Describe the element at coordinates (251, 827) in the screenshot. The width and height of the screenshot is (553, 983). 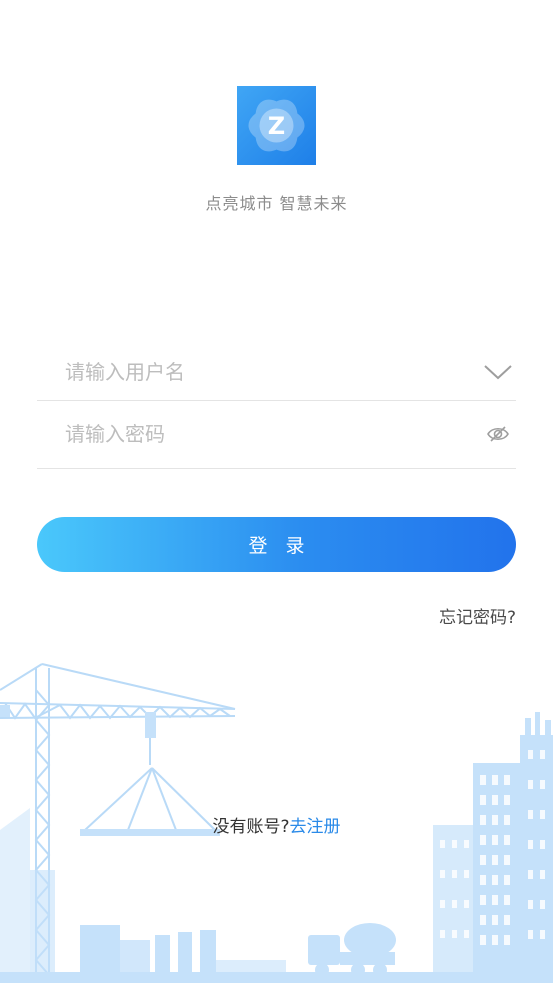
I see `no-account-prompt: 没有账号?` at that location.